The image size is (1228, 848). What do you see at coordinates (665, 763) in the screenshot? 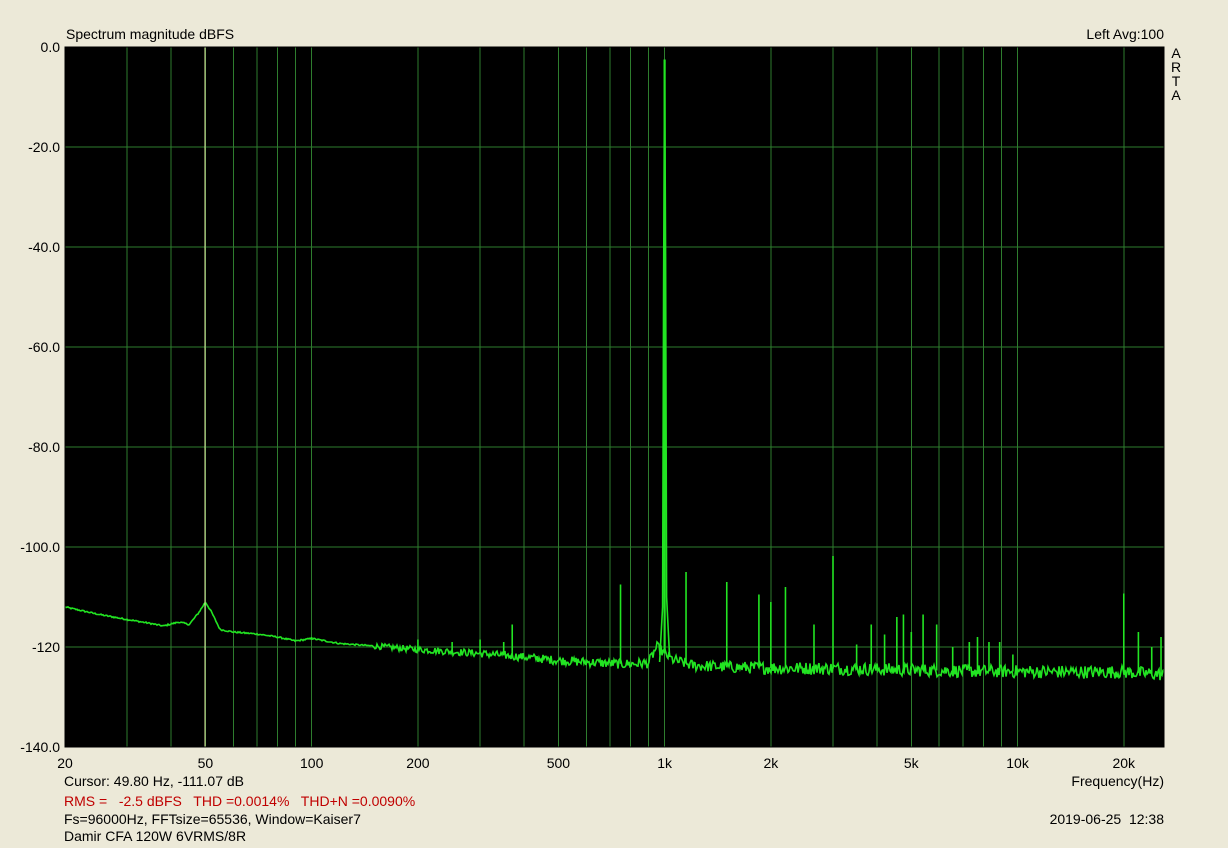
I see `x-tick-label: 1k` at bounding box center [665, 763].